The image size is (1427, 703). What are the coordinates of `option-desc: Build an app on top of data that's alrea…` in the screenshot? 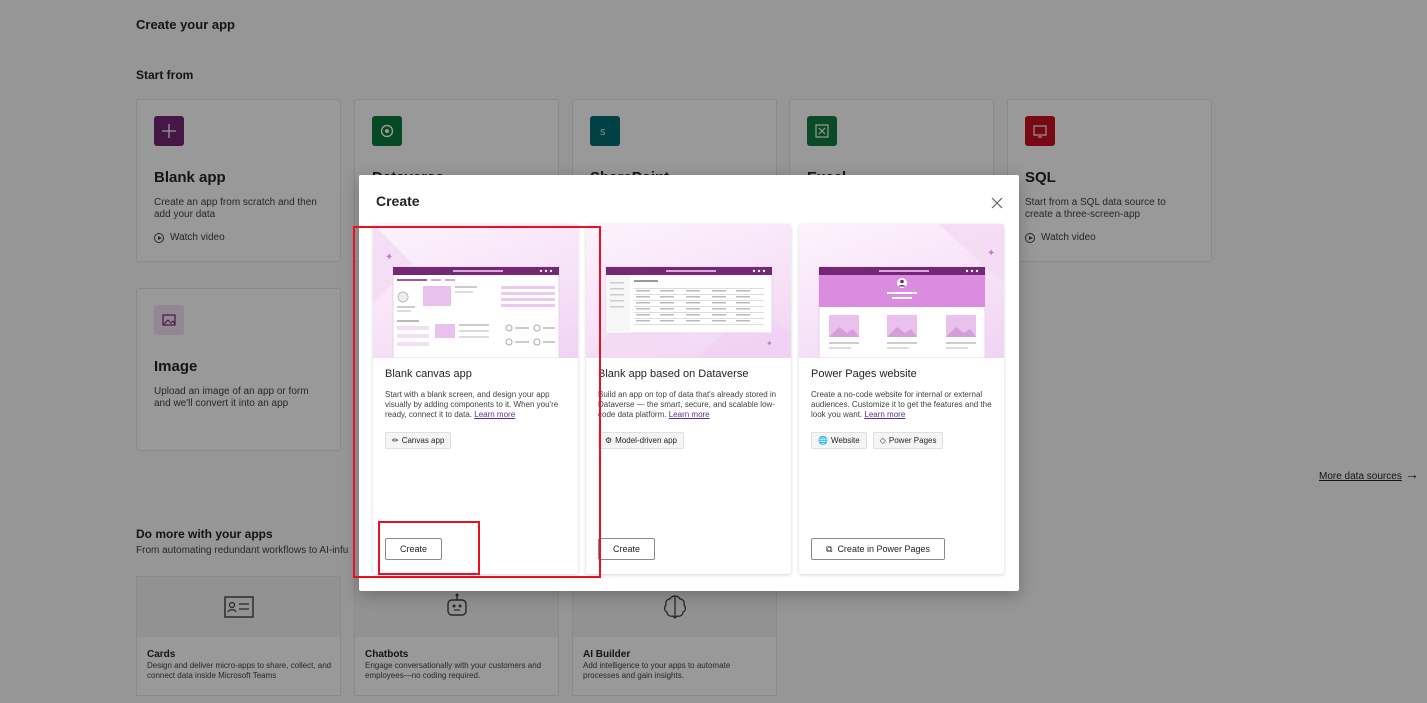 It's located at (687, 404).